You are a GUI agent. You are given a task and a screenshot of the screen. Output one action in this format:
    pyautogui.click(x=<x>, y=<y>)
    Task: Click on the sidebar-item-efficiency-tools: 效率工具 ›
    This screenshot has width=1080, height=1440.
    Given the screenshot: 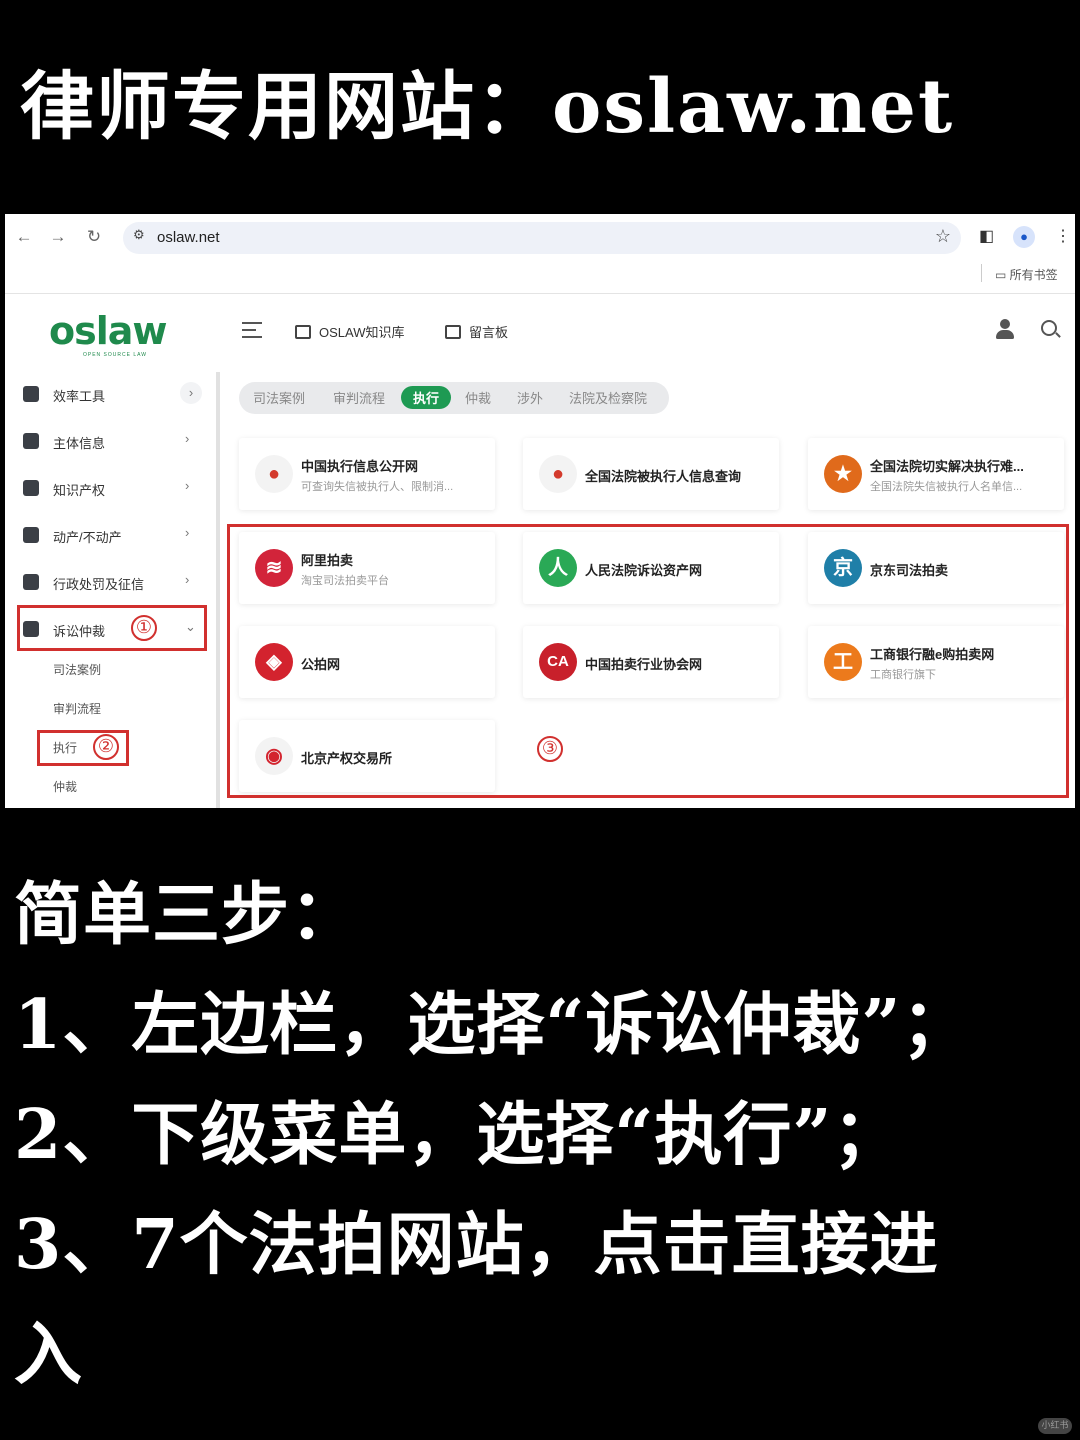 What is the action you would take?
    pyautogui.click(x=107, y=394)
    